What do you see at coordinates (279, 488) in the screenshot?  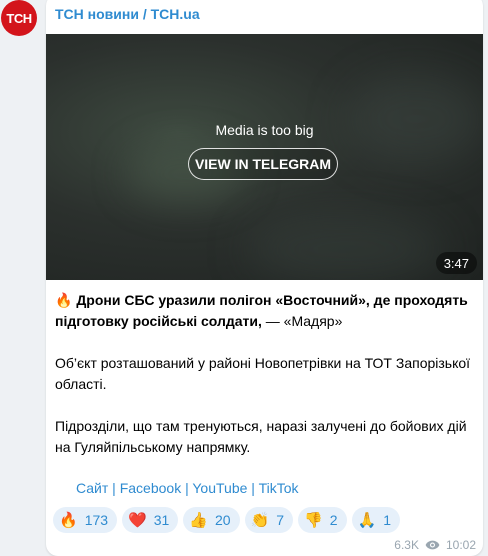 I see `link-tiktok: TikTok` at bounding box center [279, 488].